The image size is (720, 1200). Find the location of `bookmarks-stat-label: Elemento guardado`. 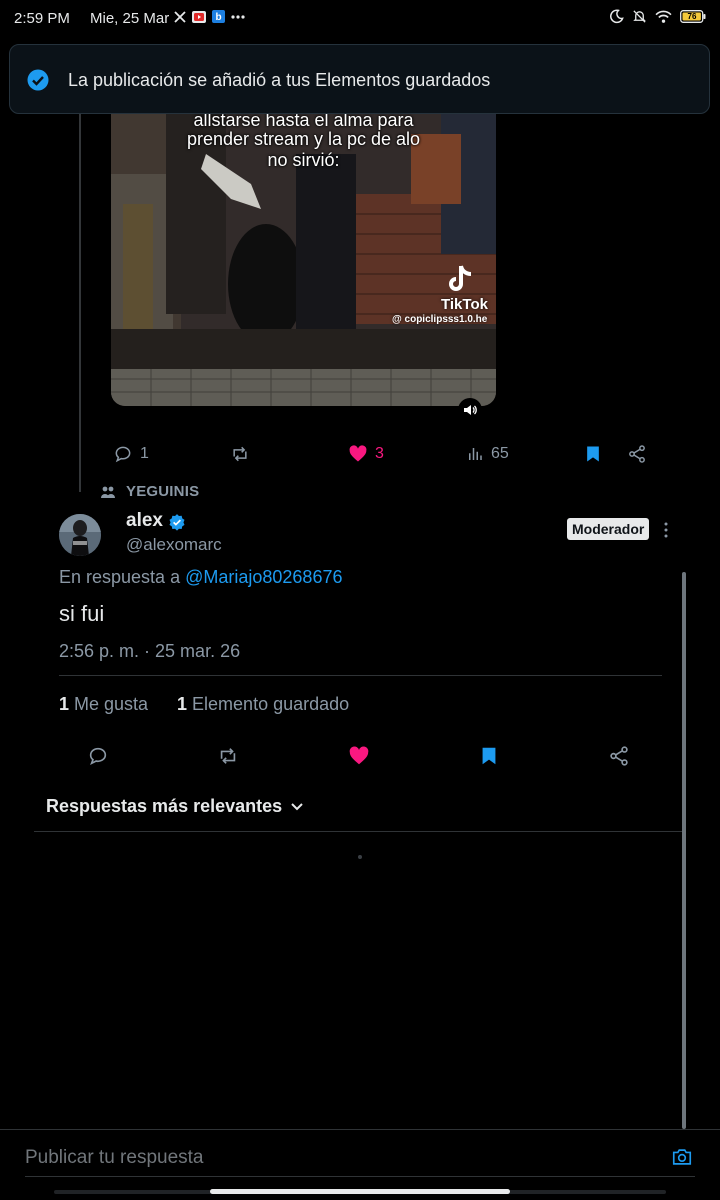

bookmarks-stat-label: Elemento guardado is located at coordinates (271, 704).